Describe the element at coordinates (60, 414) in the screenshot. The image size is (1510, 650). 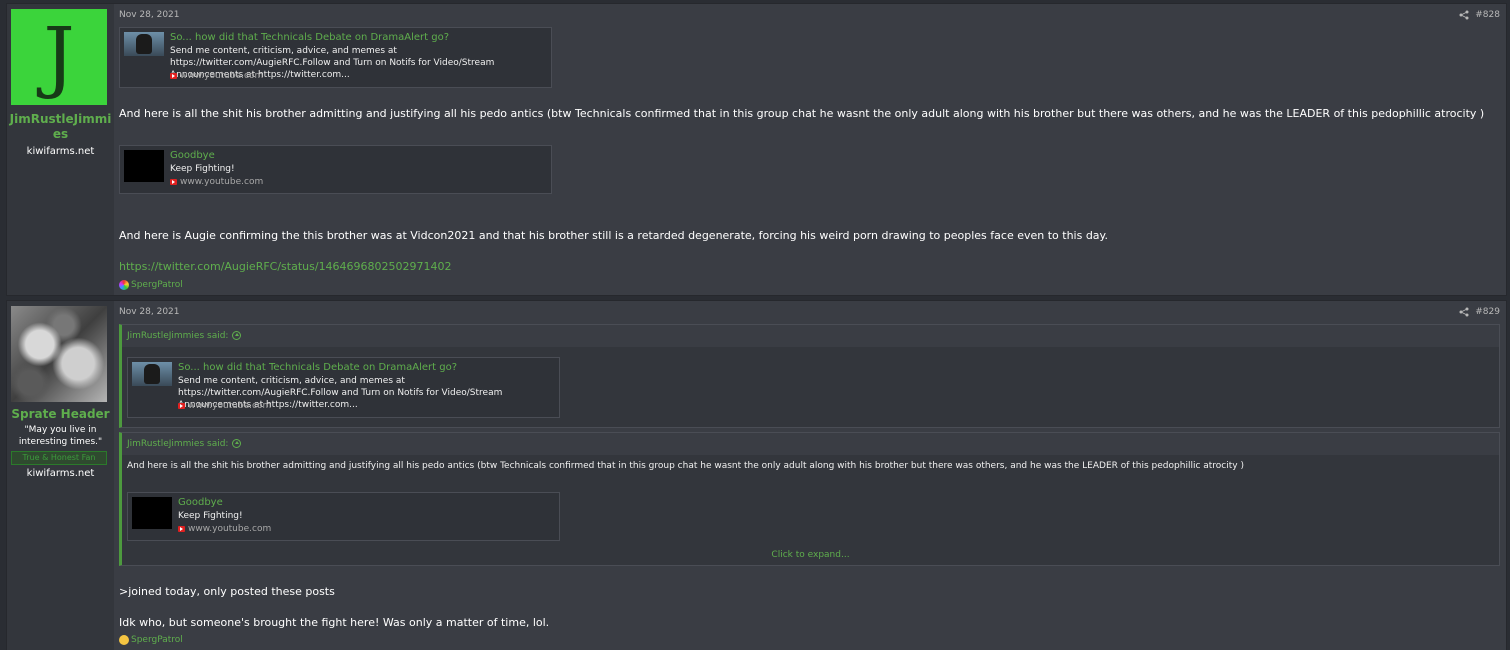
I see `username: Sprate Header` at that location.